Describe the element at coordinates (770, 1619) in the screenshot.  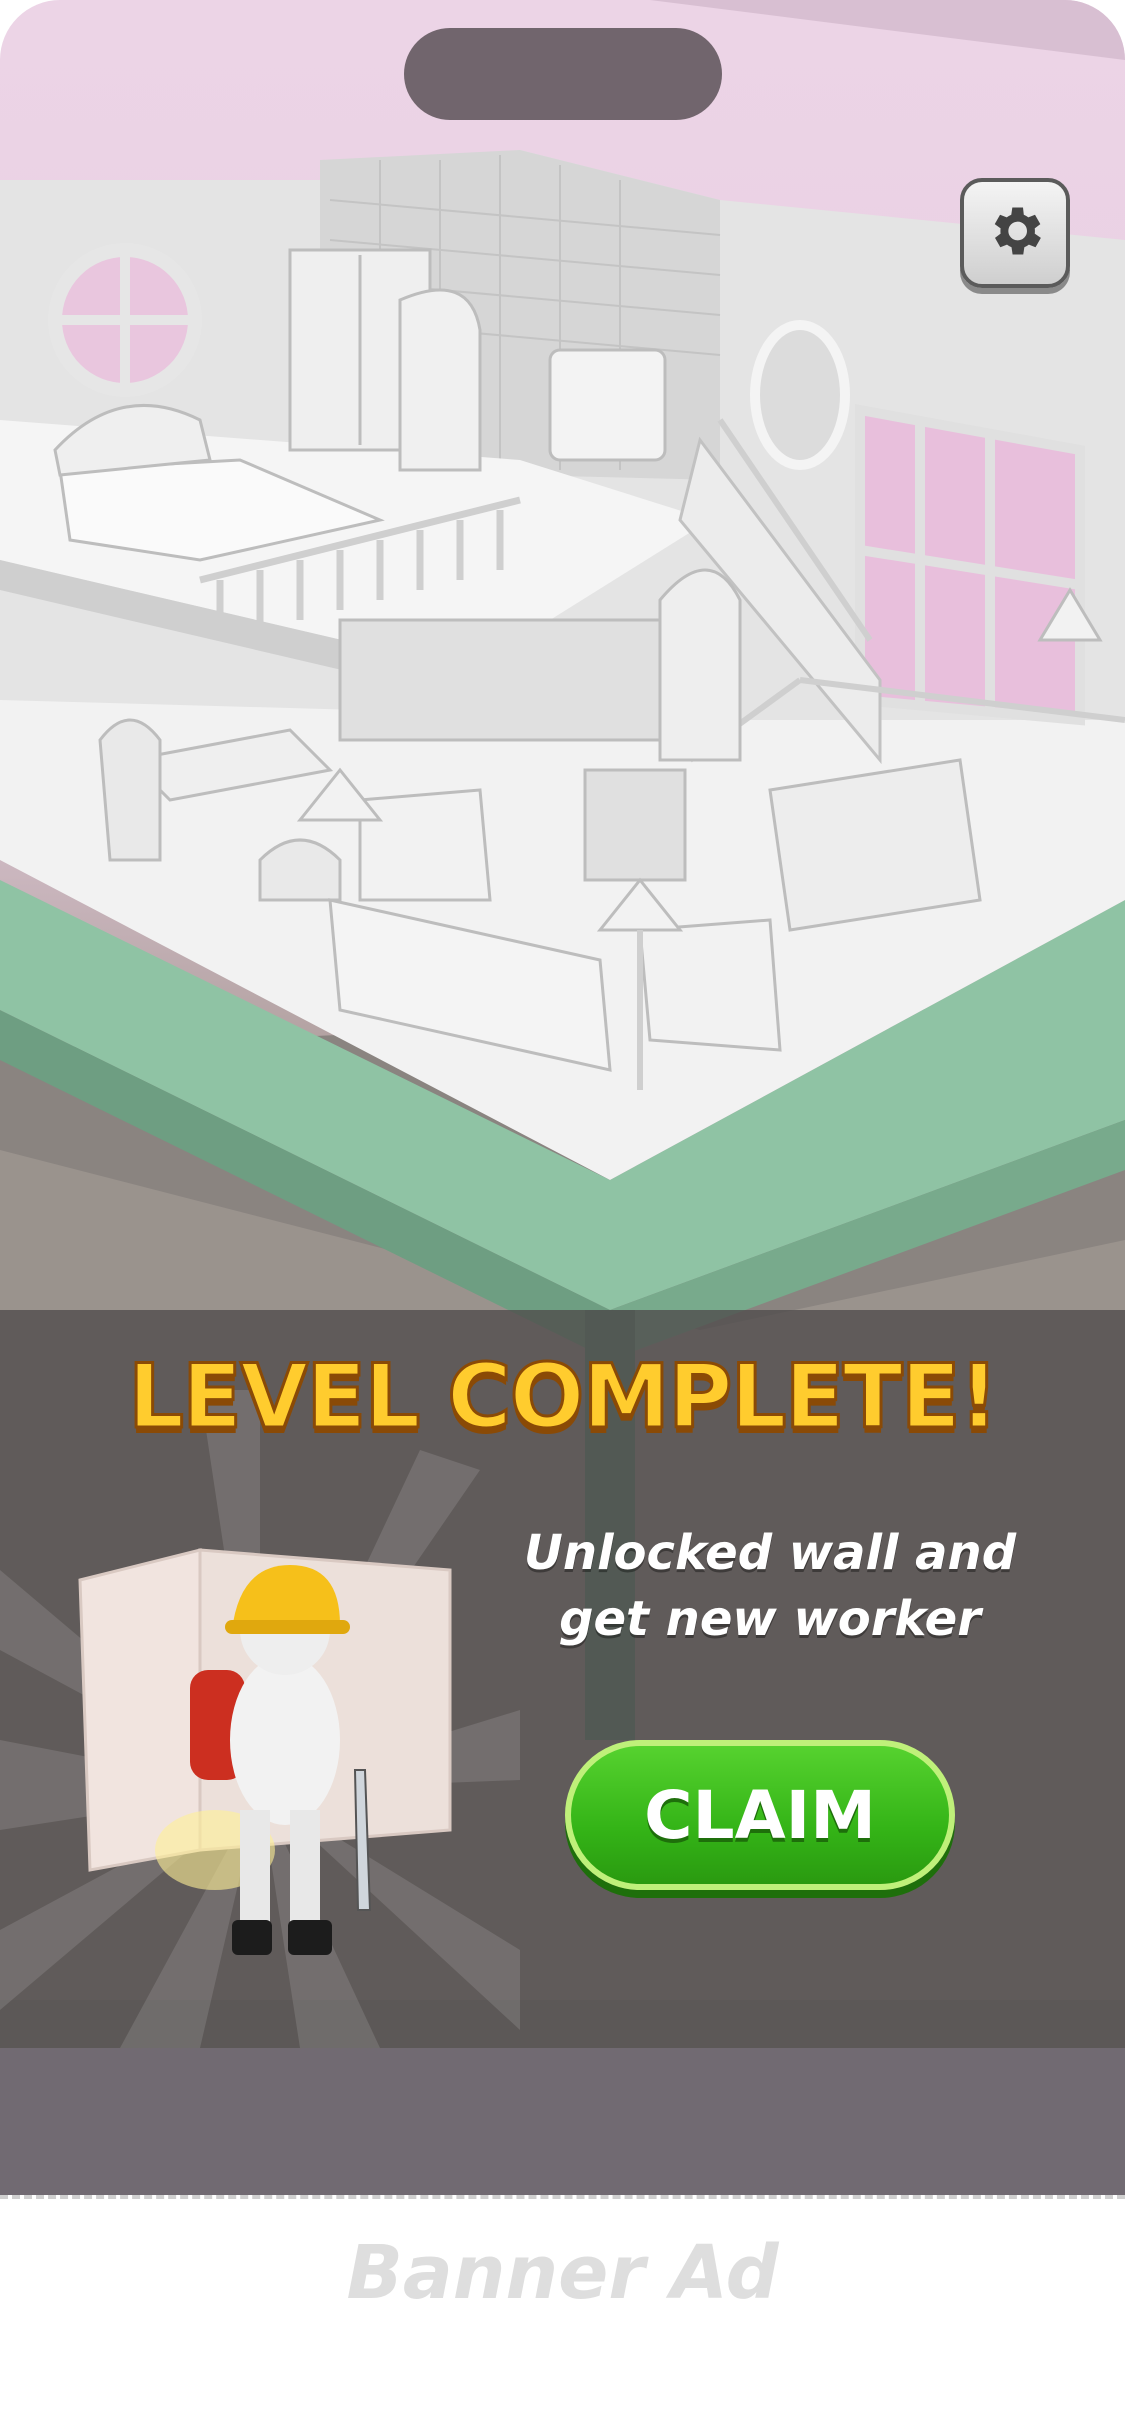
I see `reward-message-line: get new worker` at that location.